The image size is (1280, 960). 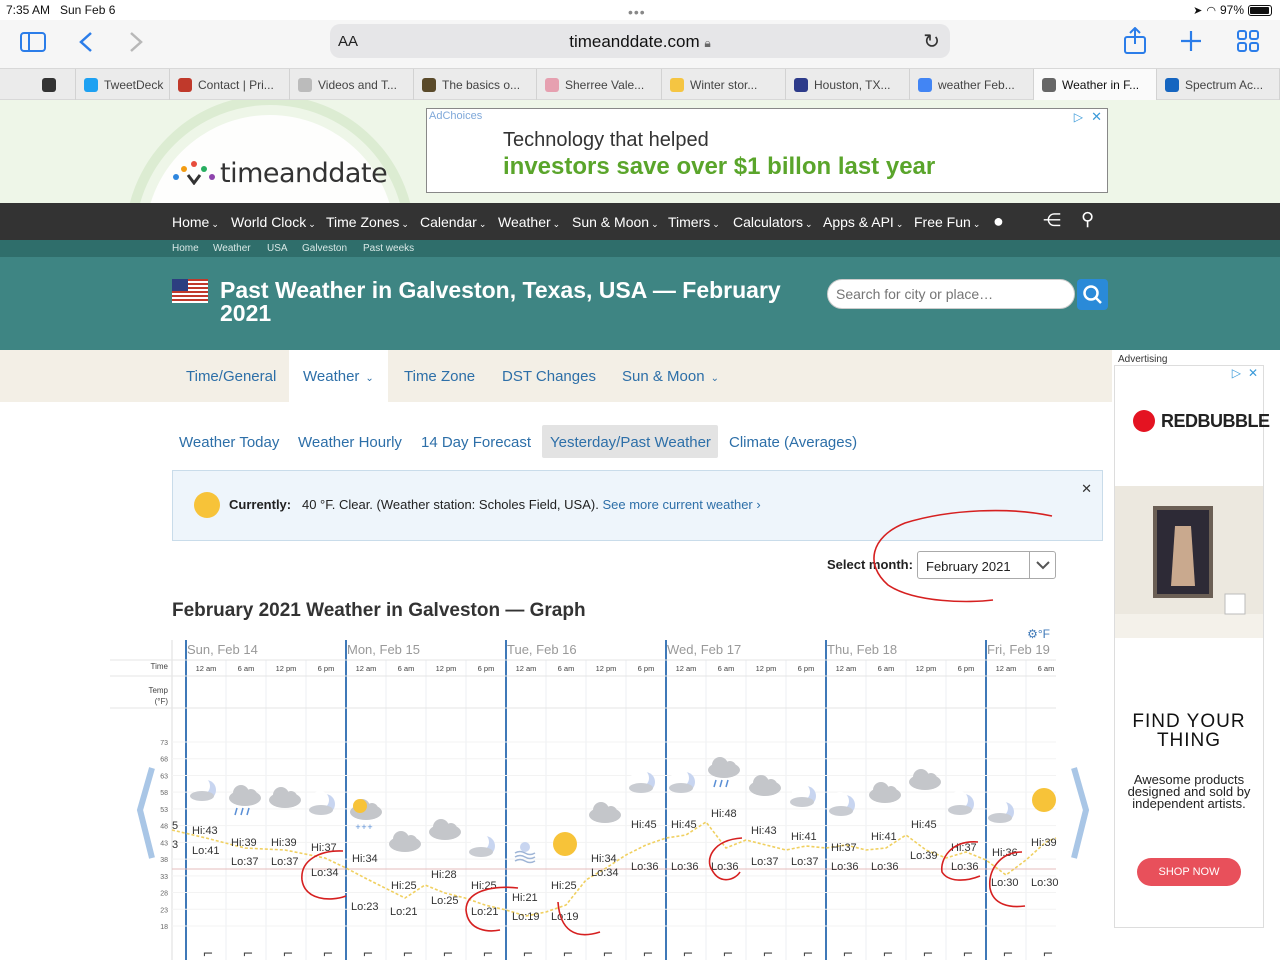 I want to click on nav-item-label: Calculators, so click(x=768, y=222).